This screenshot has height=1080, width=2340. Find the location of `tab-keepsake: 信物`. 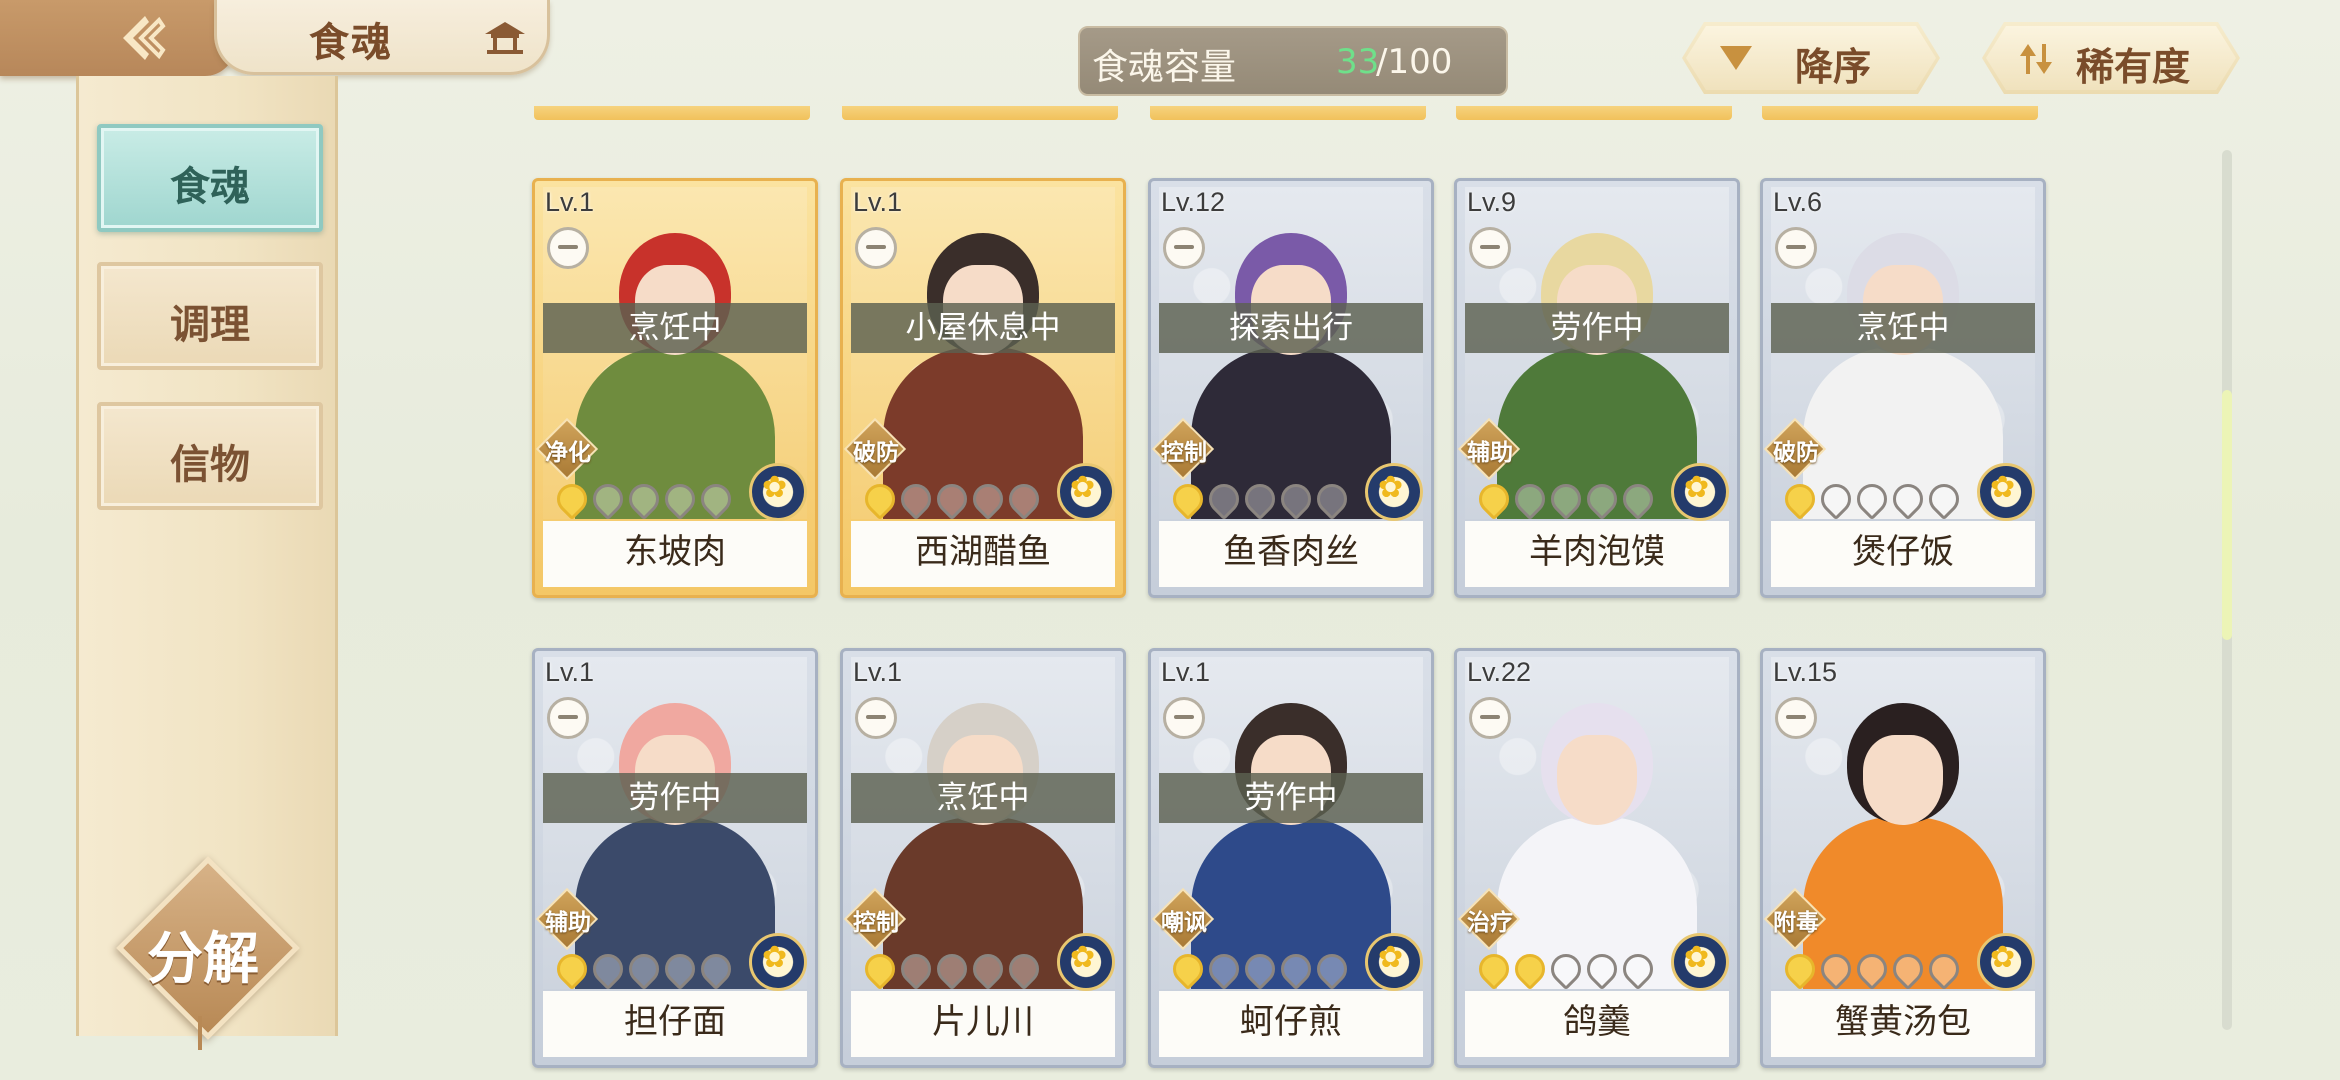

tab-keepsake: 信物 is located at coordinates (210, 456).